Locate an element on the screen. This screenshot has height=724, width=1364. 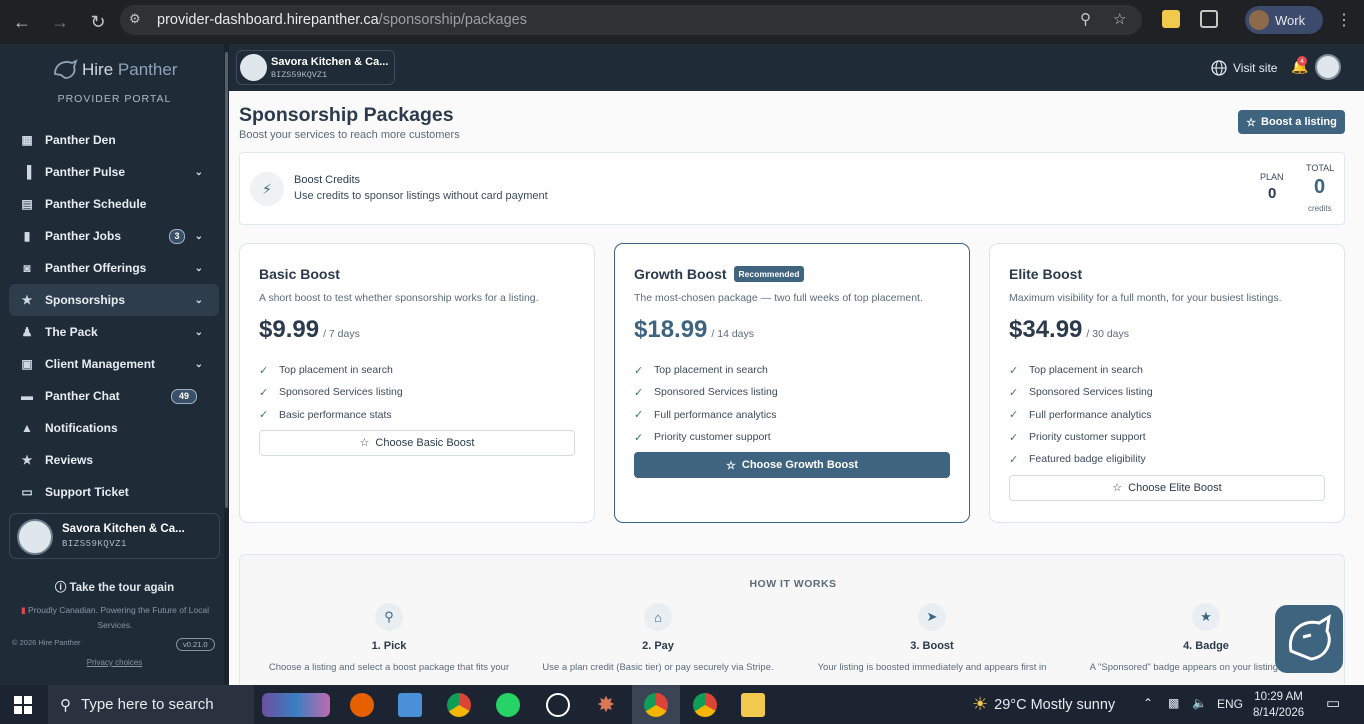
total-unit: credits is located at coordinates (1320, 208).